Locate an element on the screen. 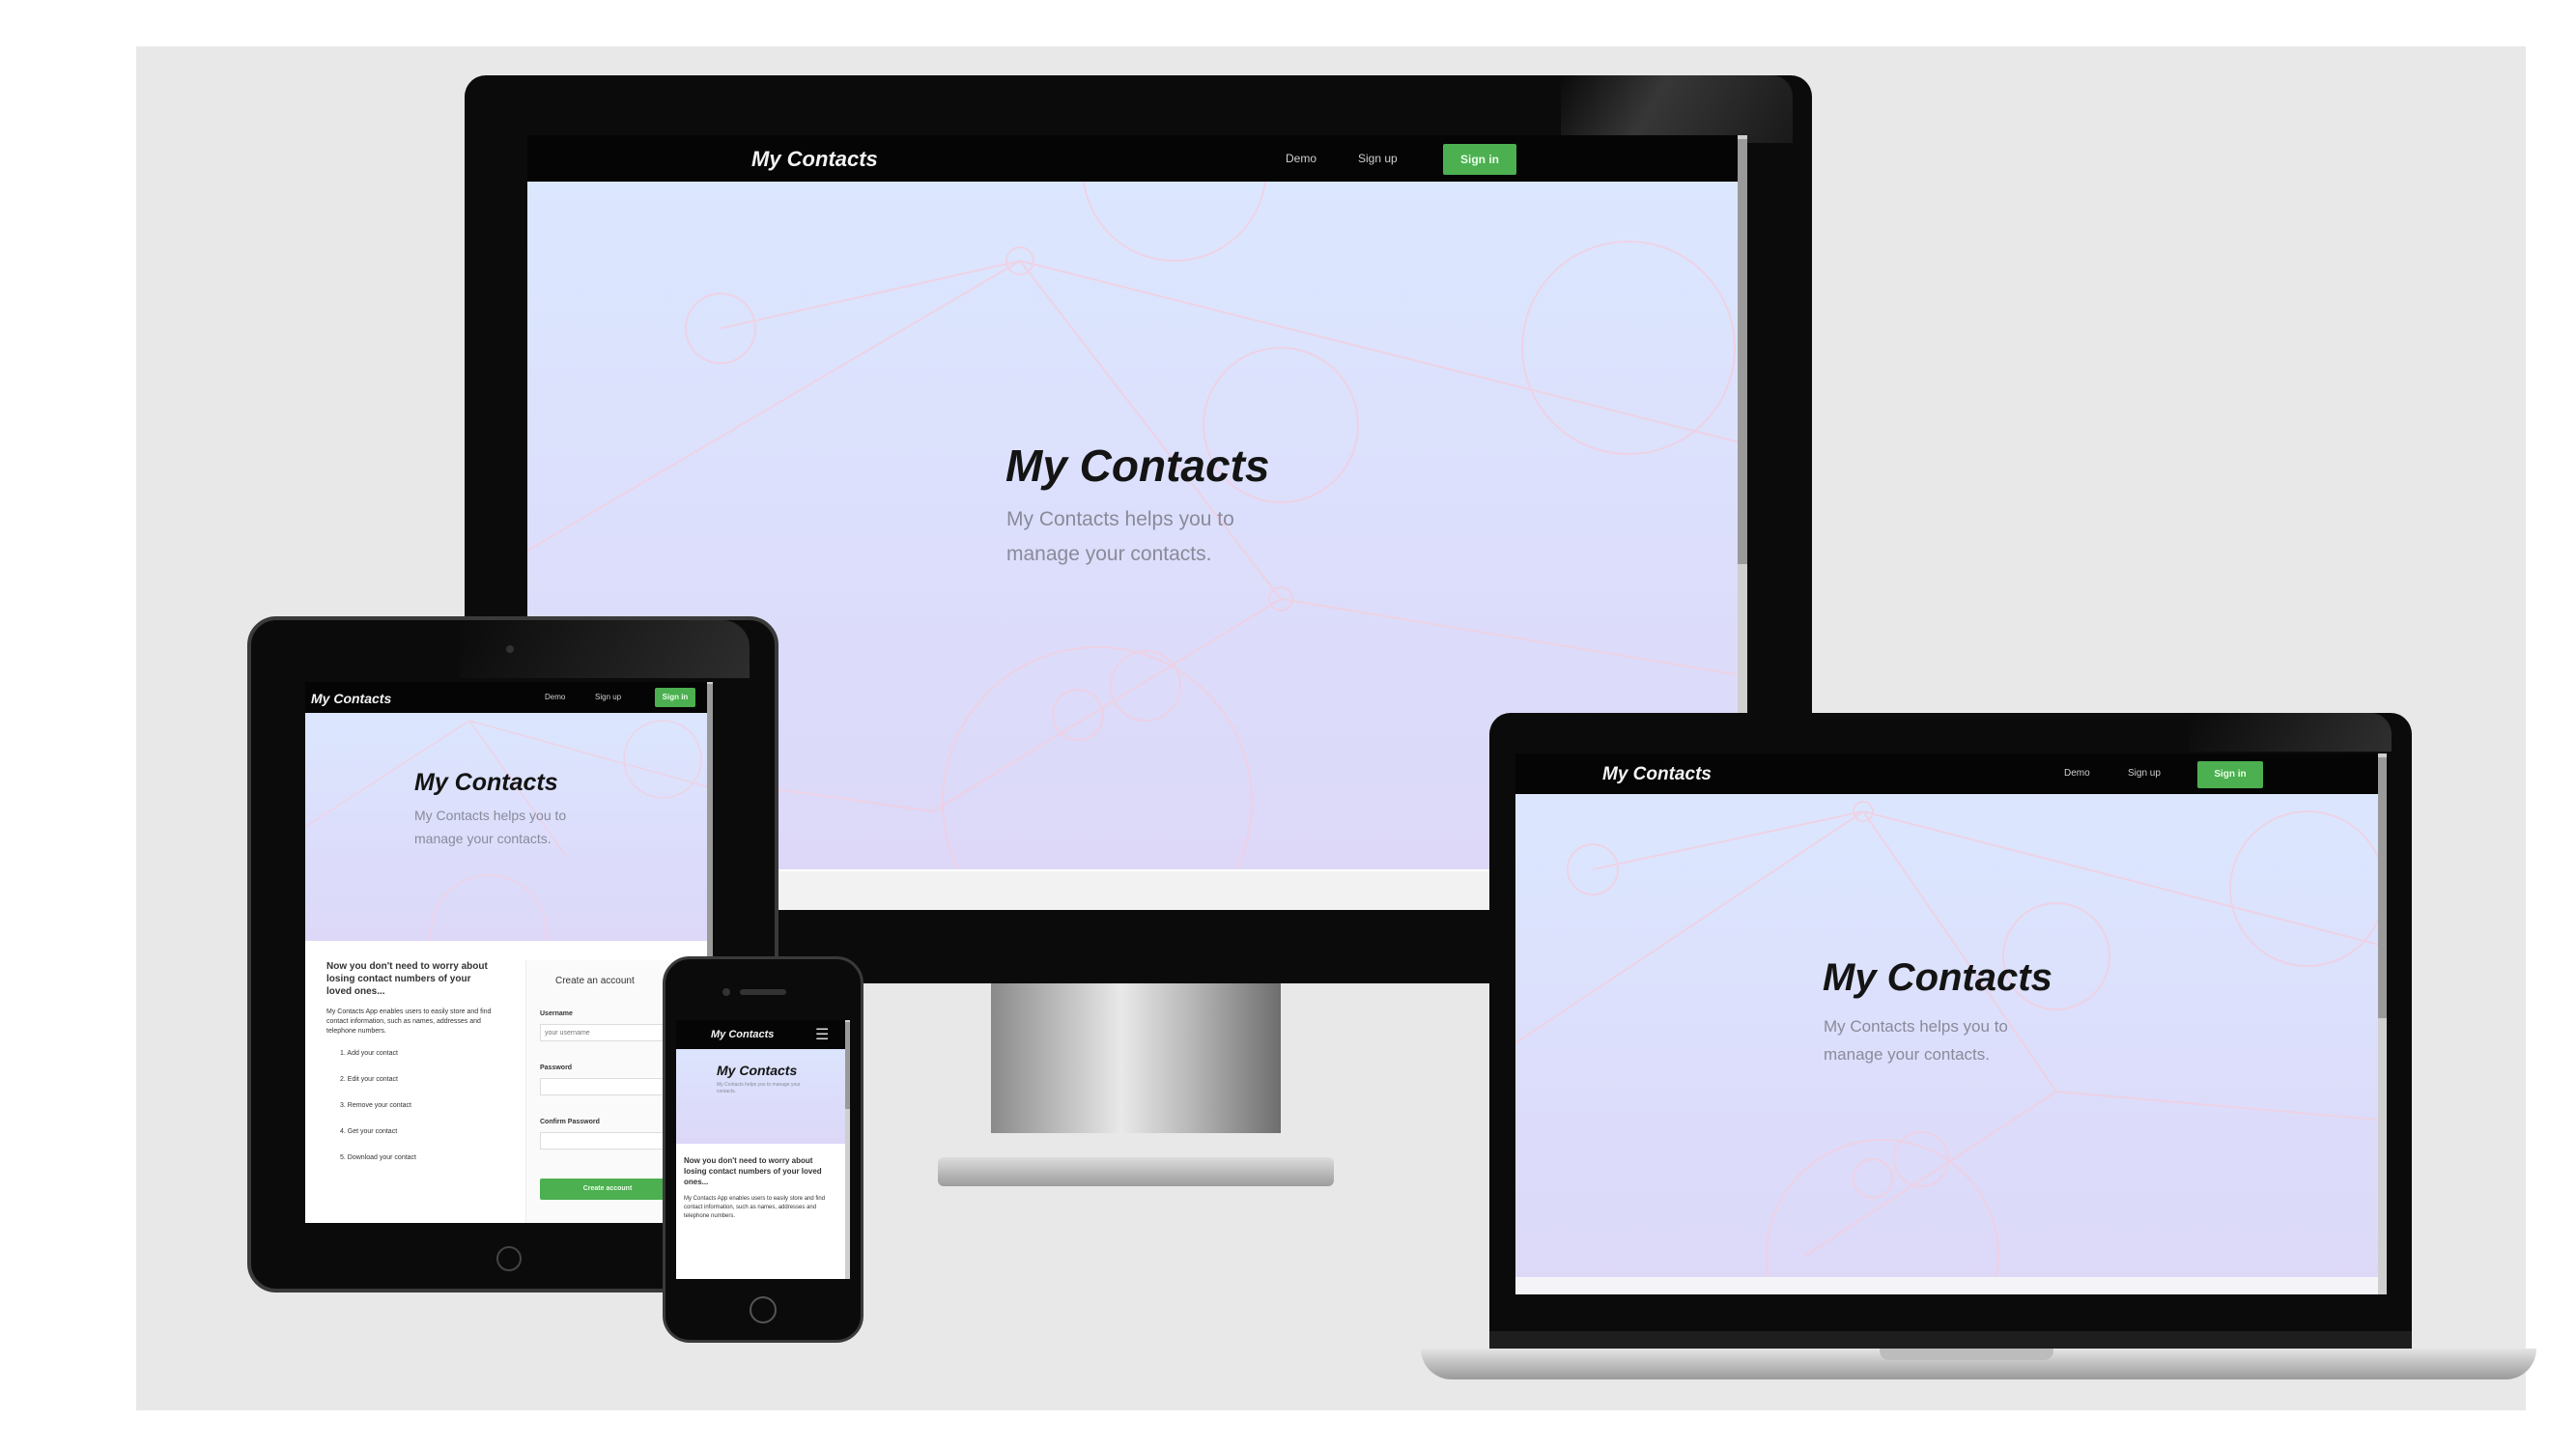 The width and height of the screenshot is (2576, 1449). content-area is located at coordinates (1951, 1285).